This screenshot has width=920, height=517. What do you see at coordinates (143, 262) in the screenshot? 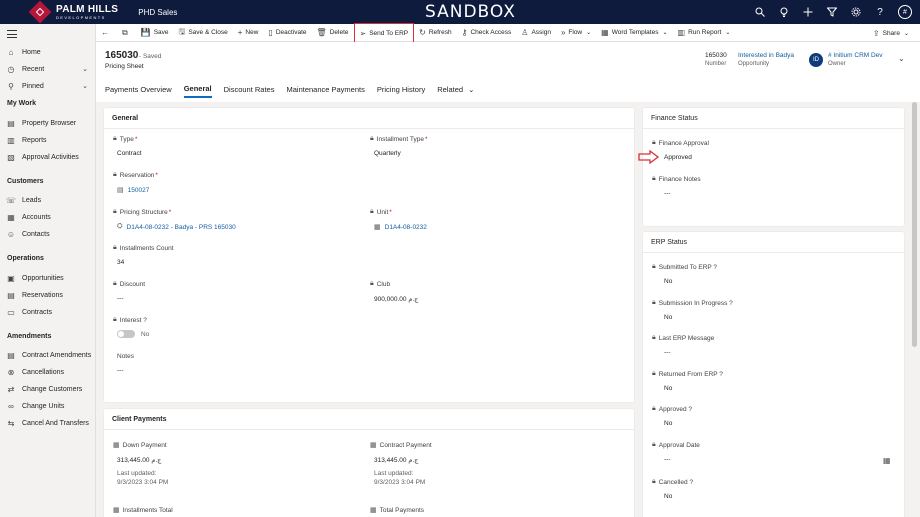
I see `installments-count-value: 34` at bounding box center [143, 262].